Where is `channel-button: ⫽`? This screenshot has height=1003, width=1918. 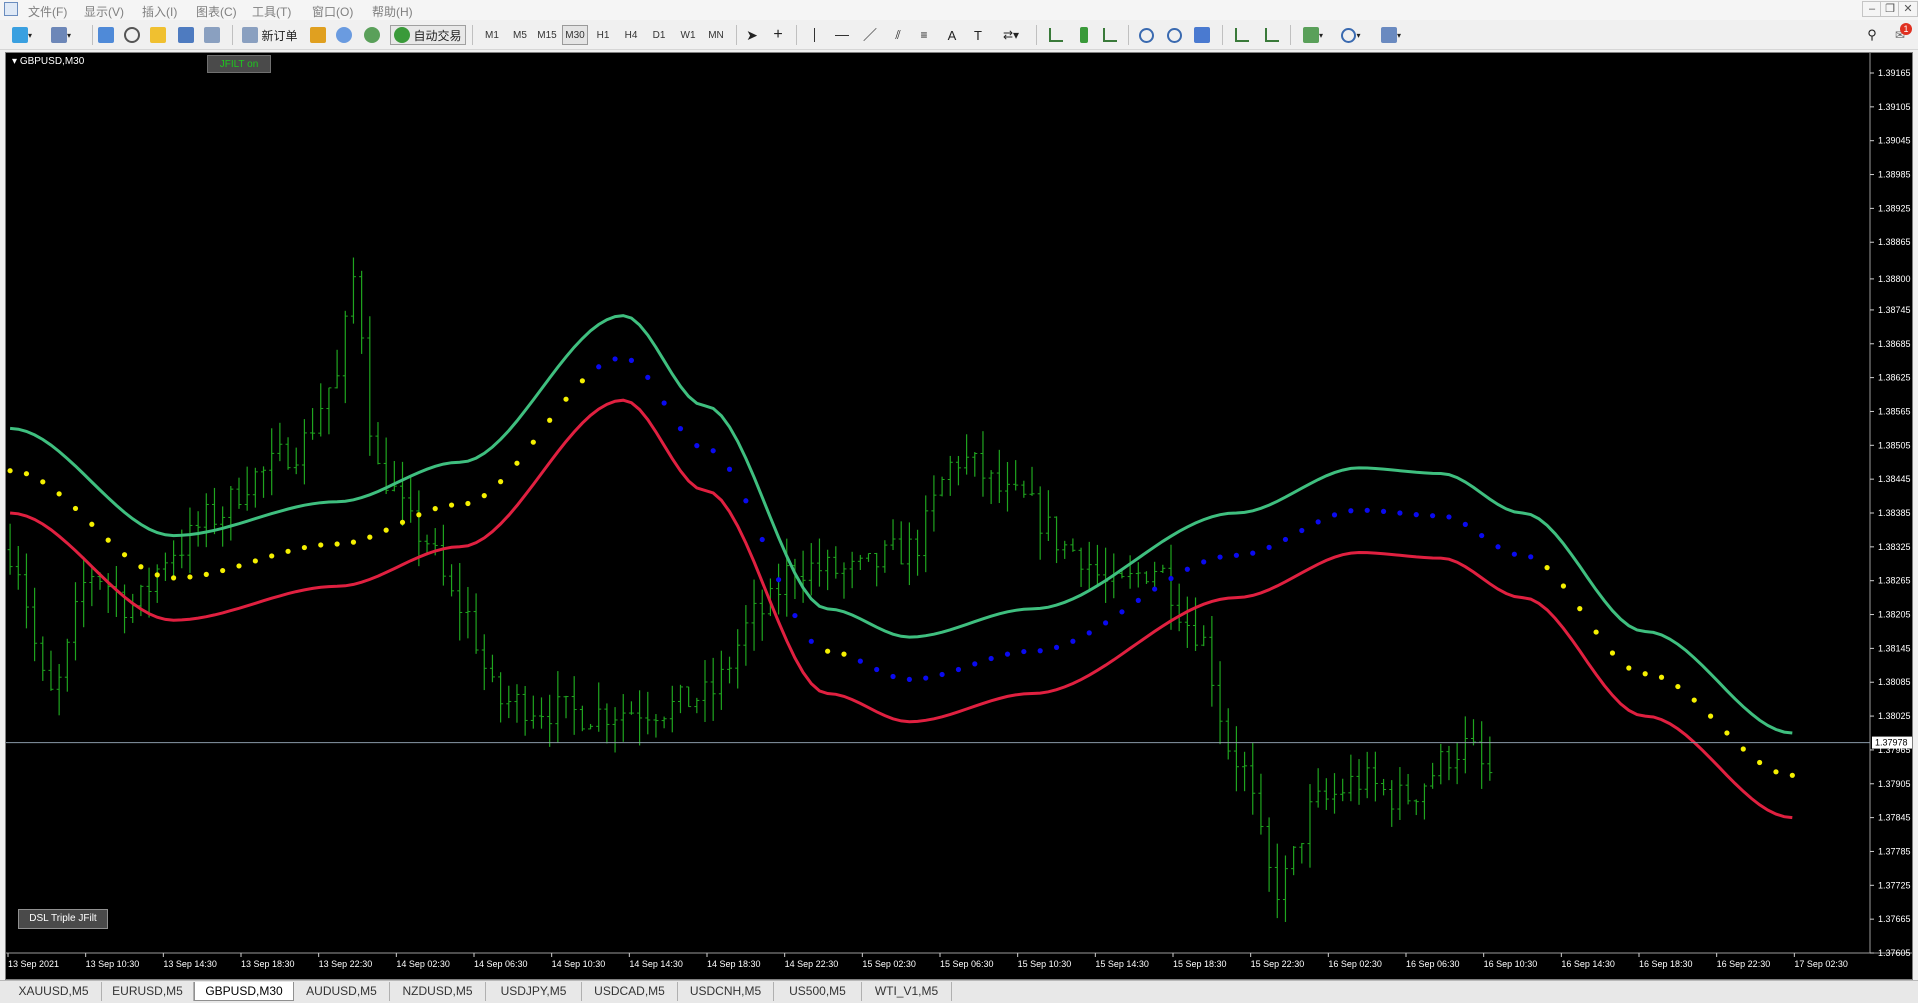 channel-button: ⫽ is located at coordinates (898, 35).